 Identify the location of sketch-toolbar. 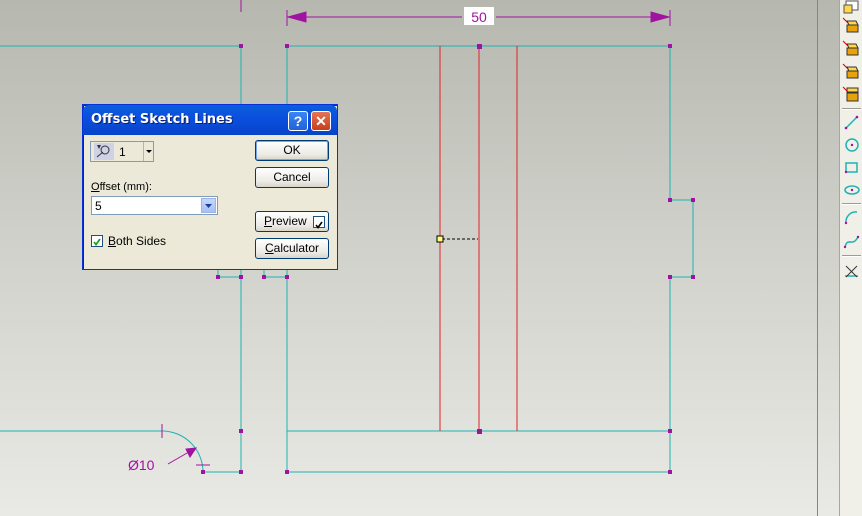
(850, 258).